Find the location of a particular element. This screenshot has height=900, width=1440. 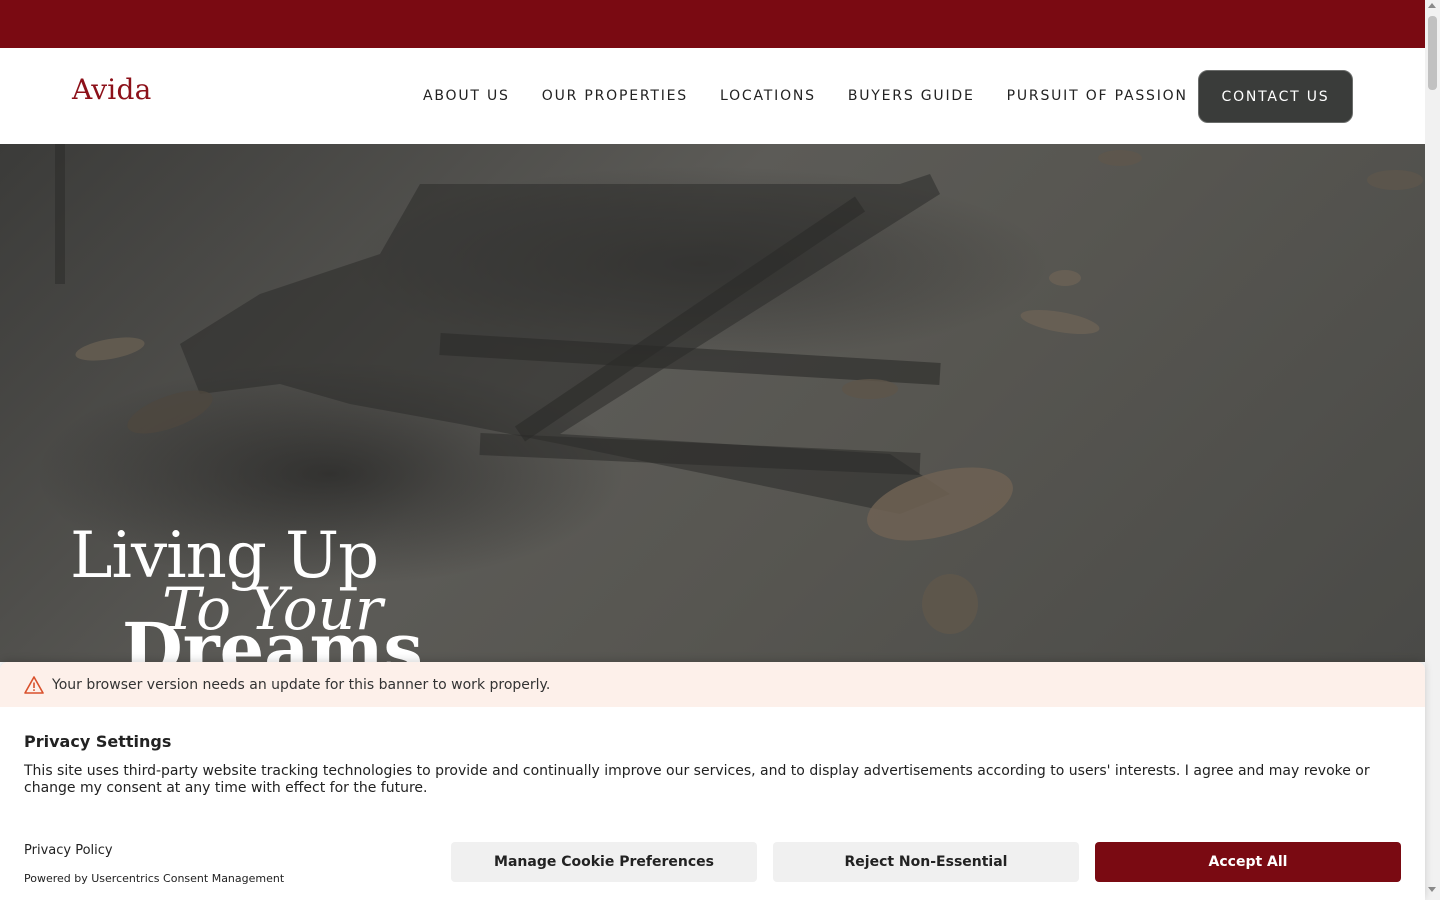

warning-triangle-icon is located at coordinates (34, 684).